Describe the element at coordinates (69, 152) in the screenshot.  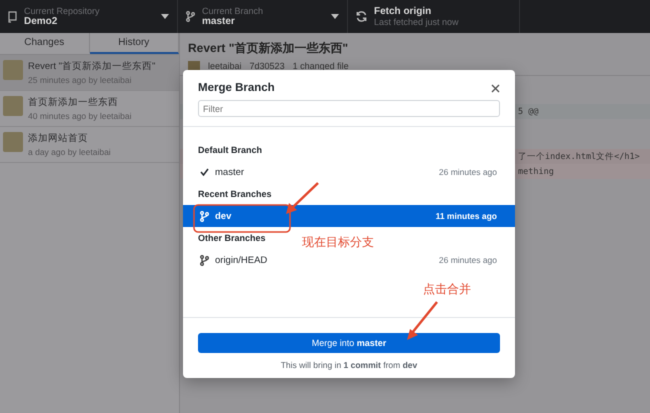
I see `commit-meta: a day ago by leetaibai` at that location.